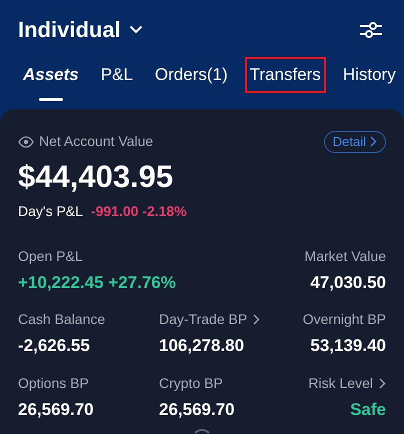 The image size is (404, 434). Describe the element at coordinates (96, 177) in the screenshot. I see `net-account-value: $44,403.95` at that location.